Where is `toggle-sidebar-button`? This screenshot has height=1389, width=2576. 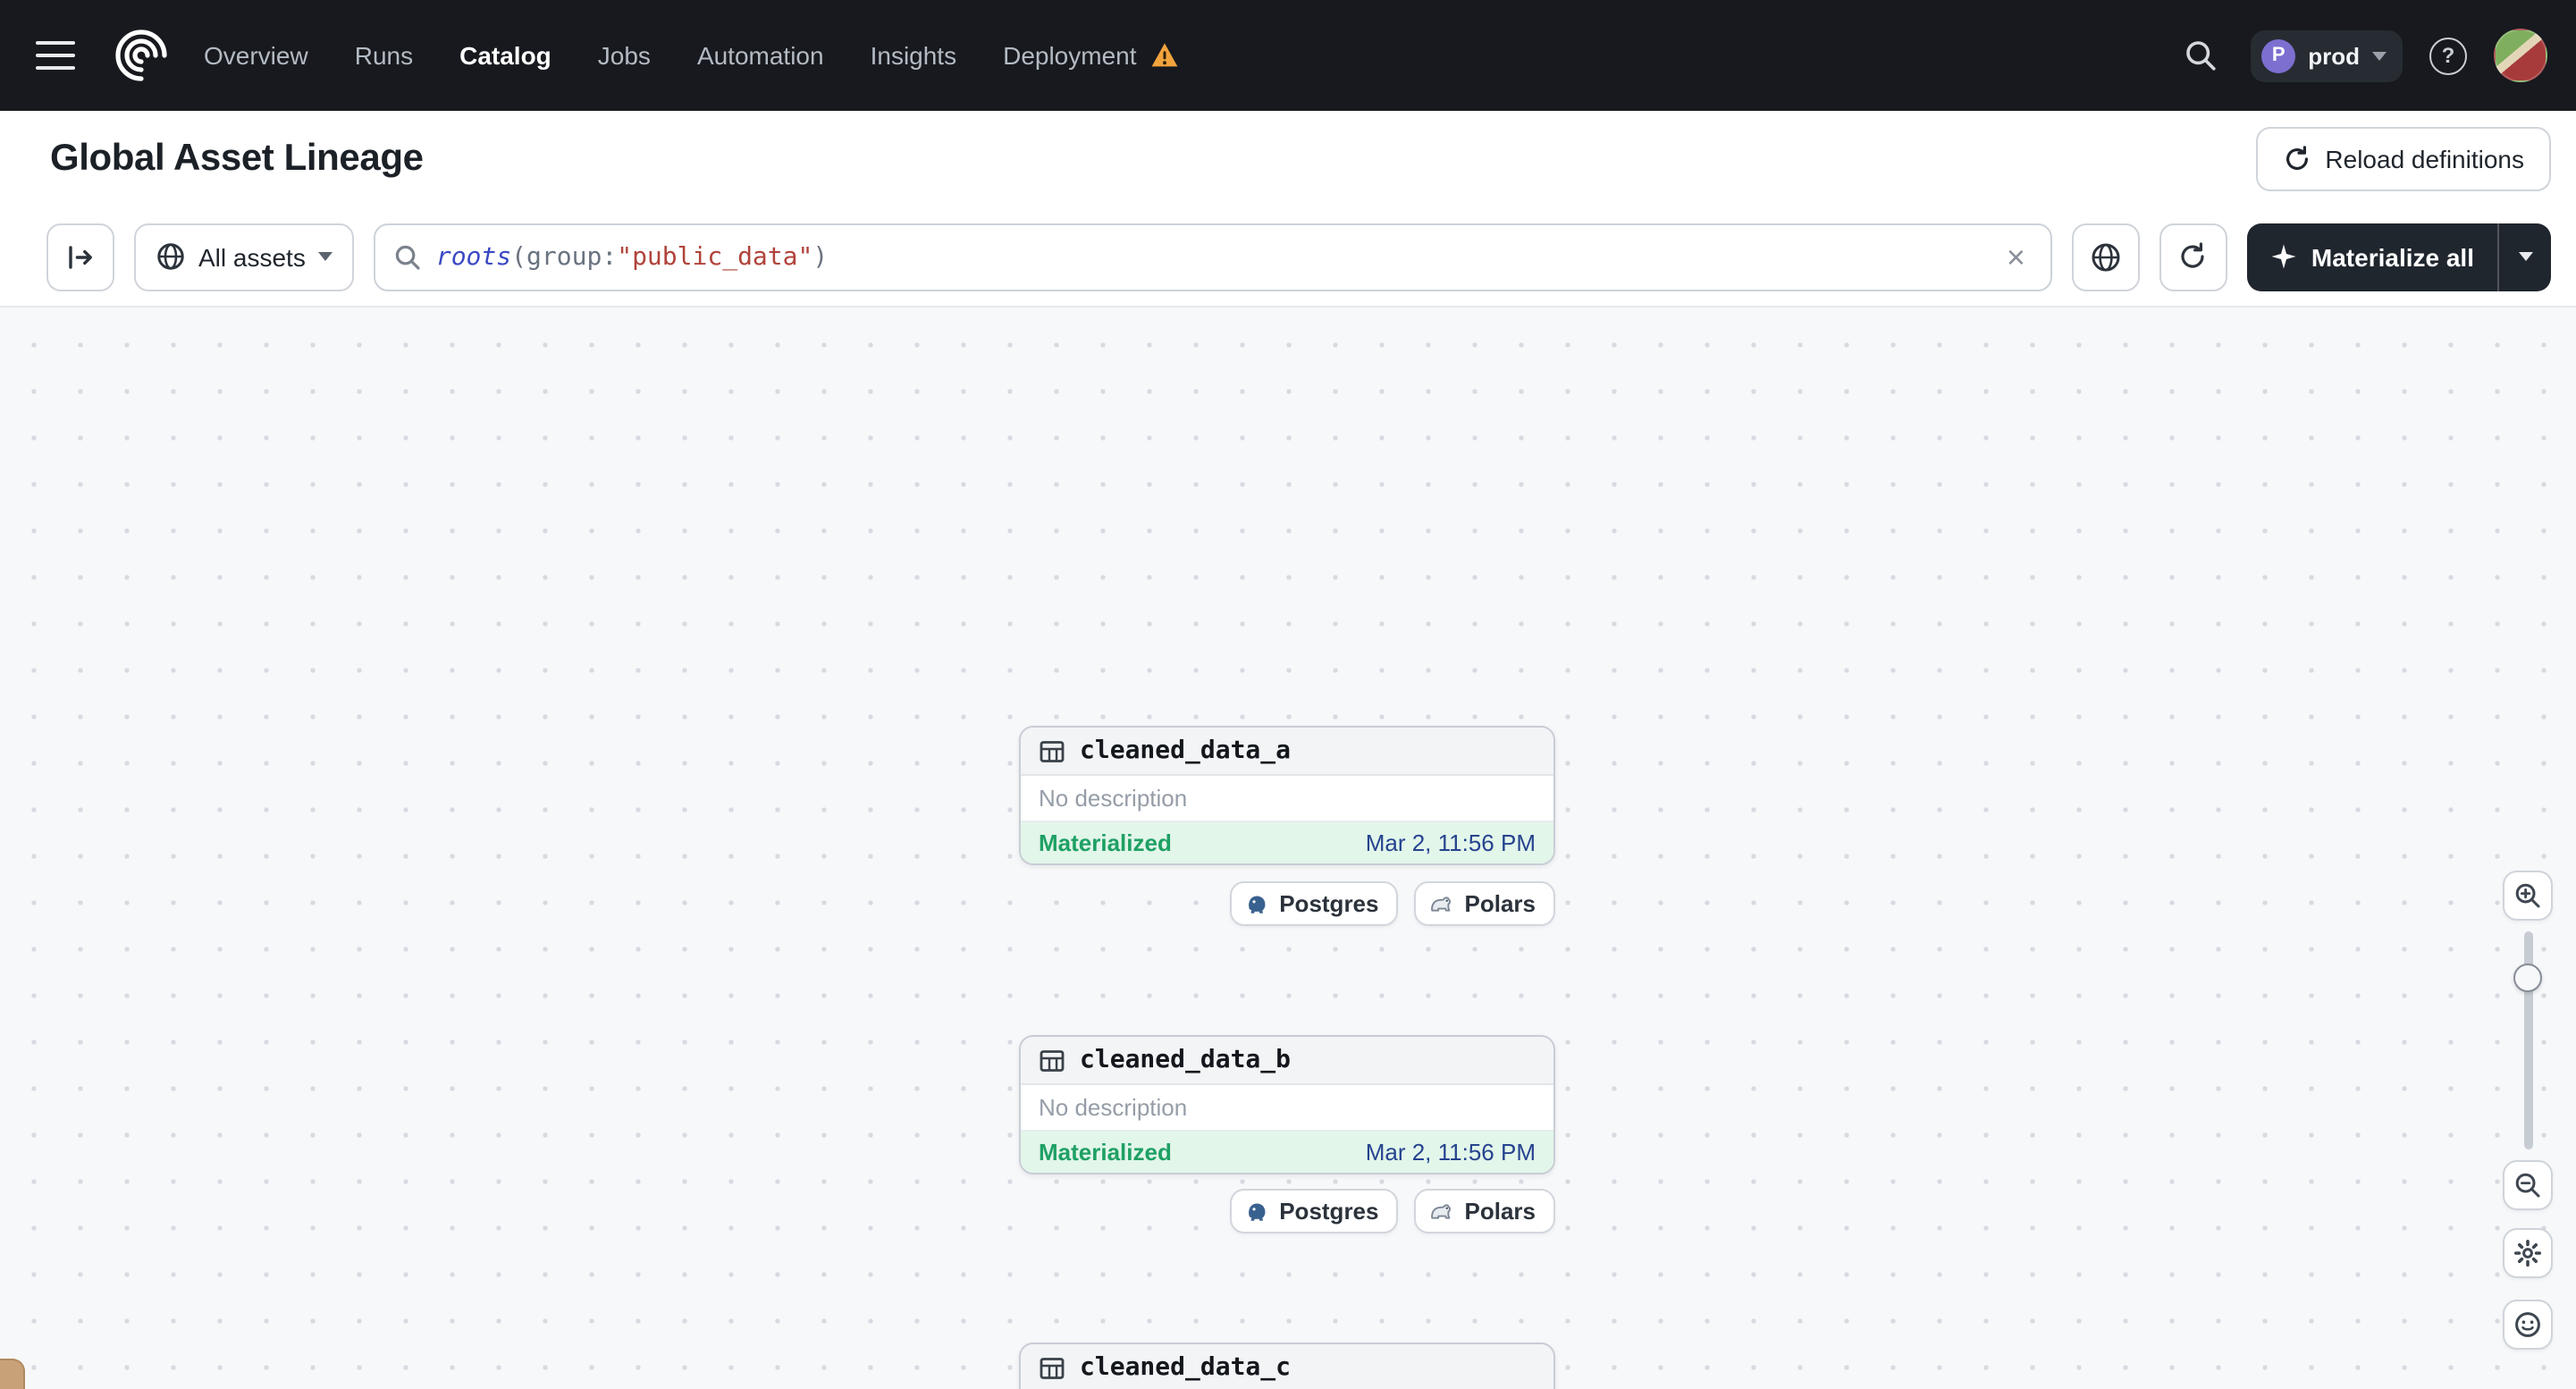 toggle-sidebar-button is located at coordinates (80, 256).